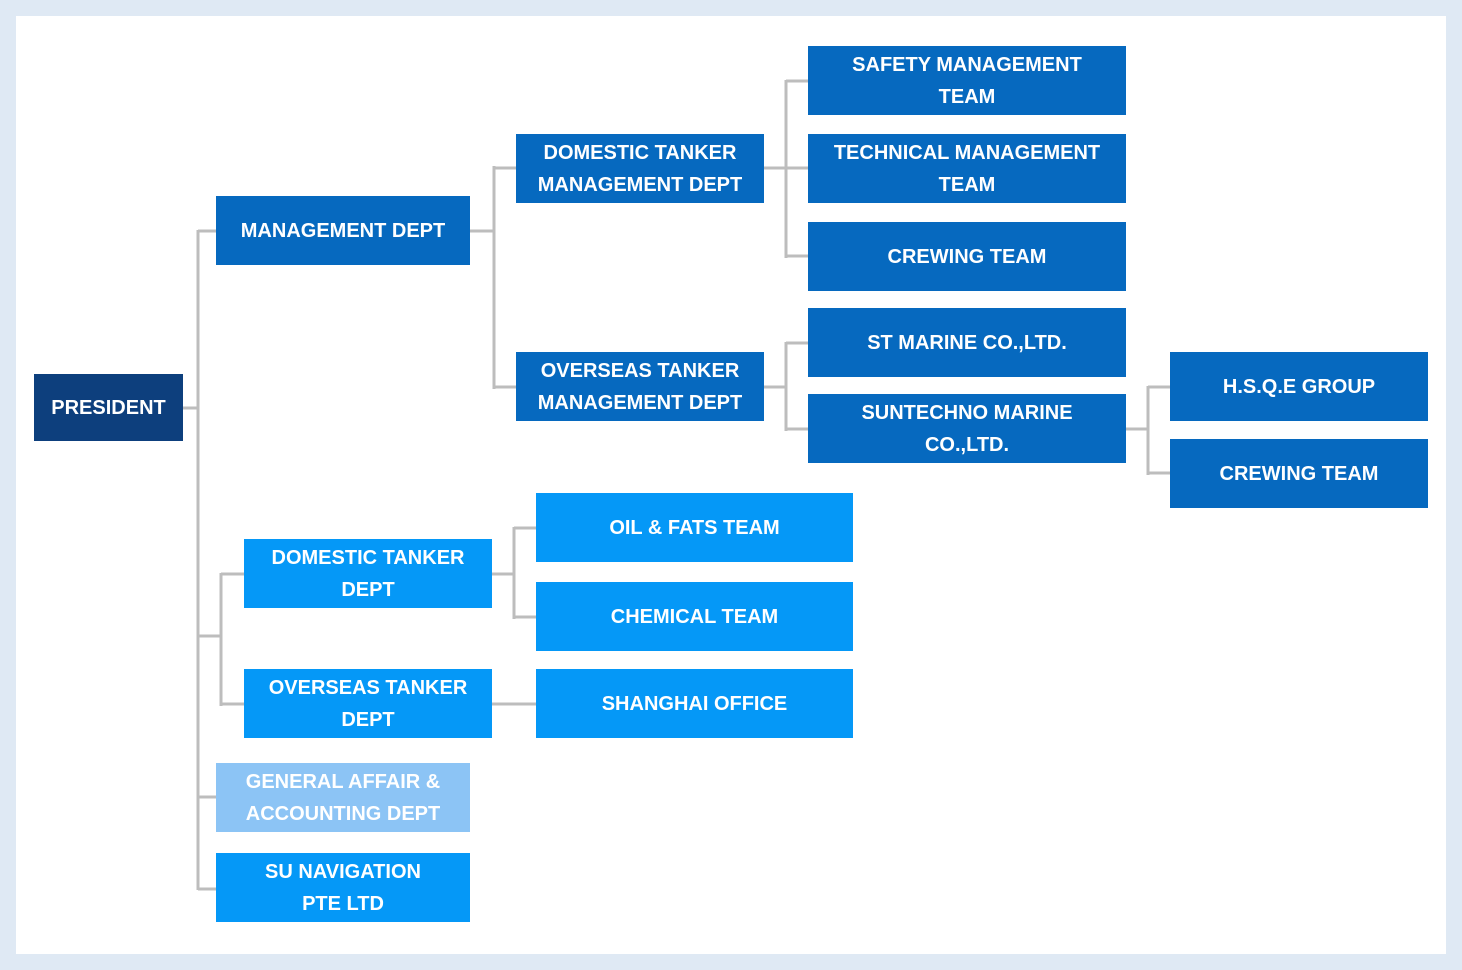 This screenshot has width=1462, height=970. What do you see at coordinates (640, 168) in the screenshot?
I see `node-domestic-tanker-management-dept: DOMESTIC TANKER MANAGEMENT DEPT` at bounding box center [640, 168].